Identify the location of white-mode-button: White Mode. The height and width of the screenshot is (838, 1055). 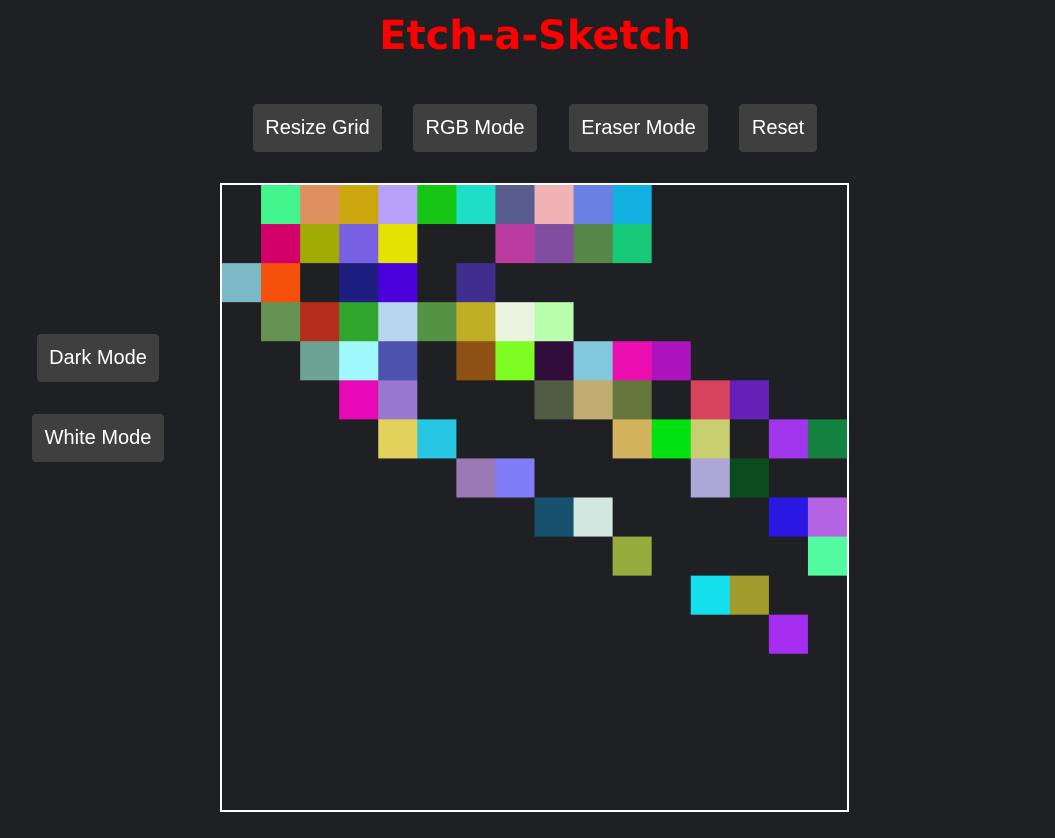
(98, 438).